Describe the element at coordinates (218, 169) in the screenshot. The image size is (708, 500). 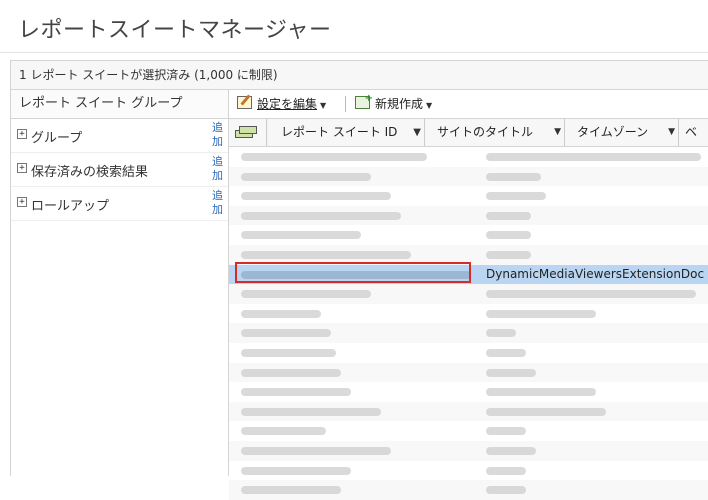
I see `add-saved-search-link: 追加` at that location.